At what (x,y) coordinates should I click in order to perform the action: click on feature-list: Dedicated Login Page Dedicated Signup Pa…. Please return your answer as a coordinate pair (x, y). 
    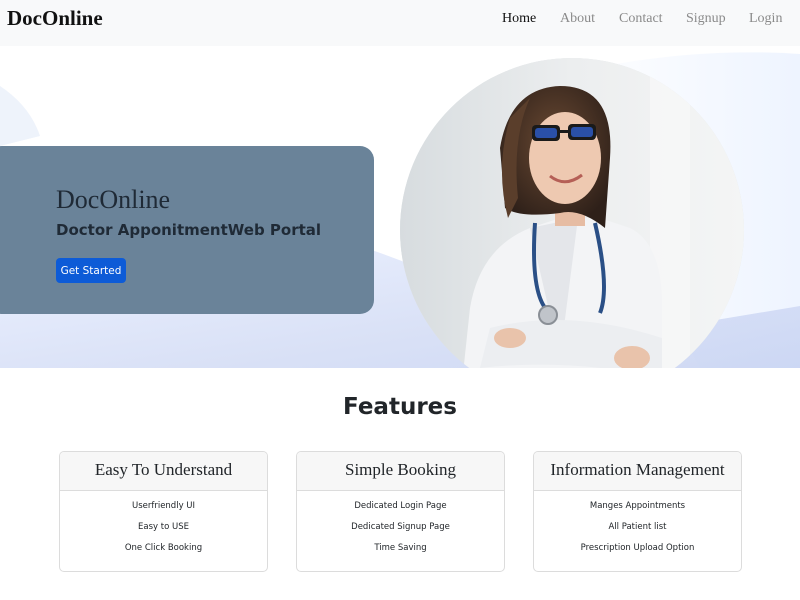
    Looking at the image, I should click on (400, 527).